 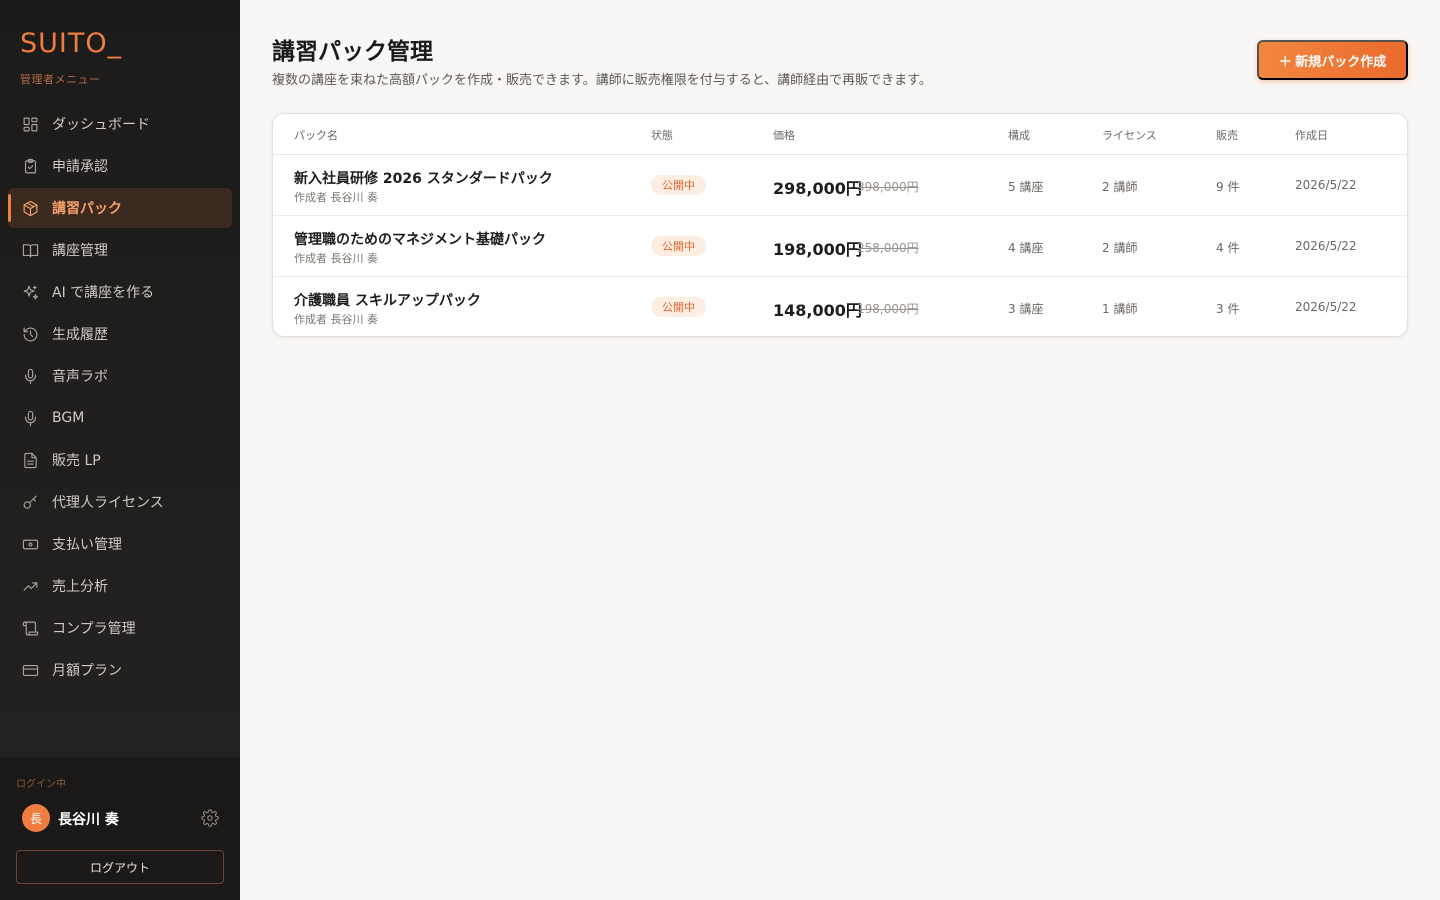 I want to click on brand-subtitle: 管理者メニュー, so click(x=60, y=79).